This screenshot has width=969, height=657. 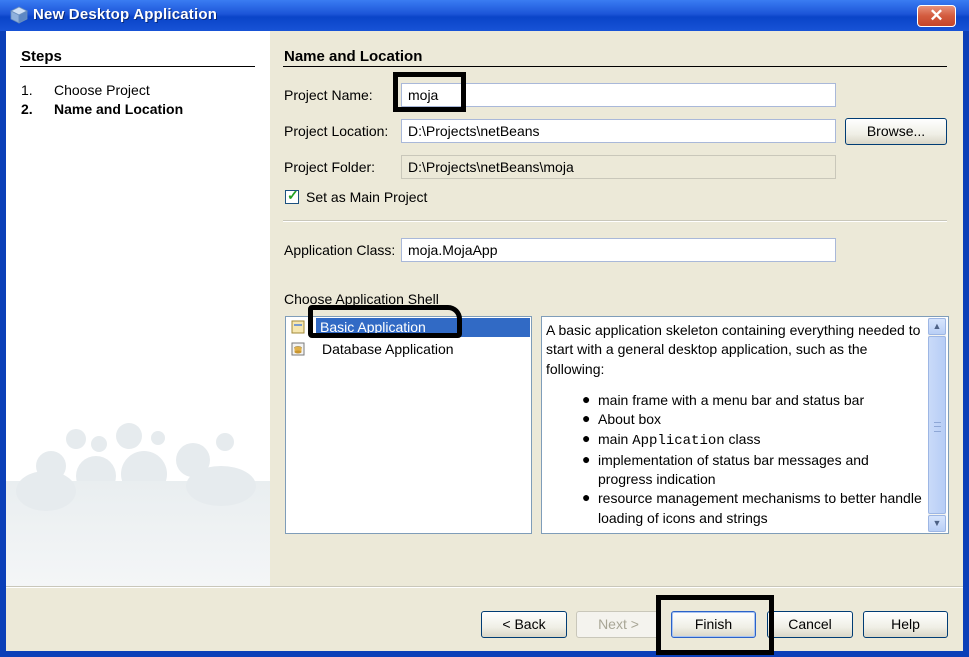 What do you see at coordinates (905, 624) in the screenshot?
I see `help-button: Help` at bounding box center [905, 624].